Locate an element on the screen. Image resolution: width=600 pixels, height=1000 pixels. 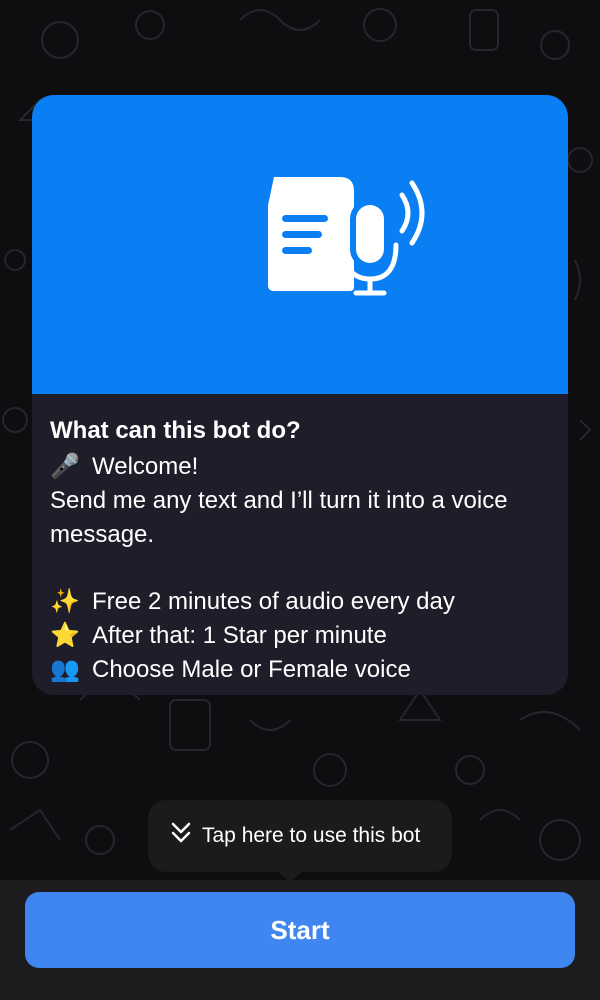
start-button: Start is located at coordinates (300, 930).